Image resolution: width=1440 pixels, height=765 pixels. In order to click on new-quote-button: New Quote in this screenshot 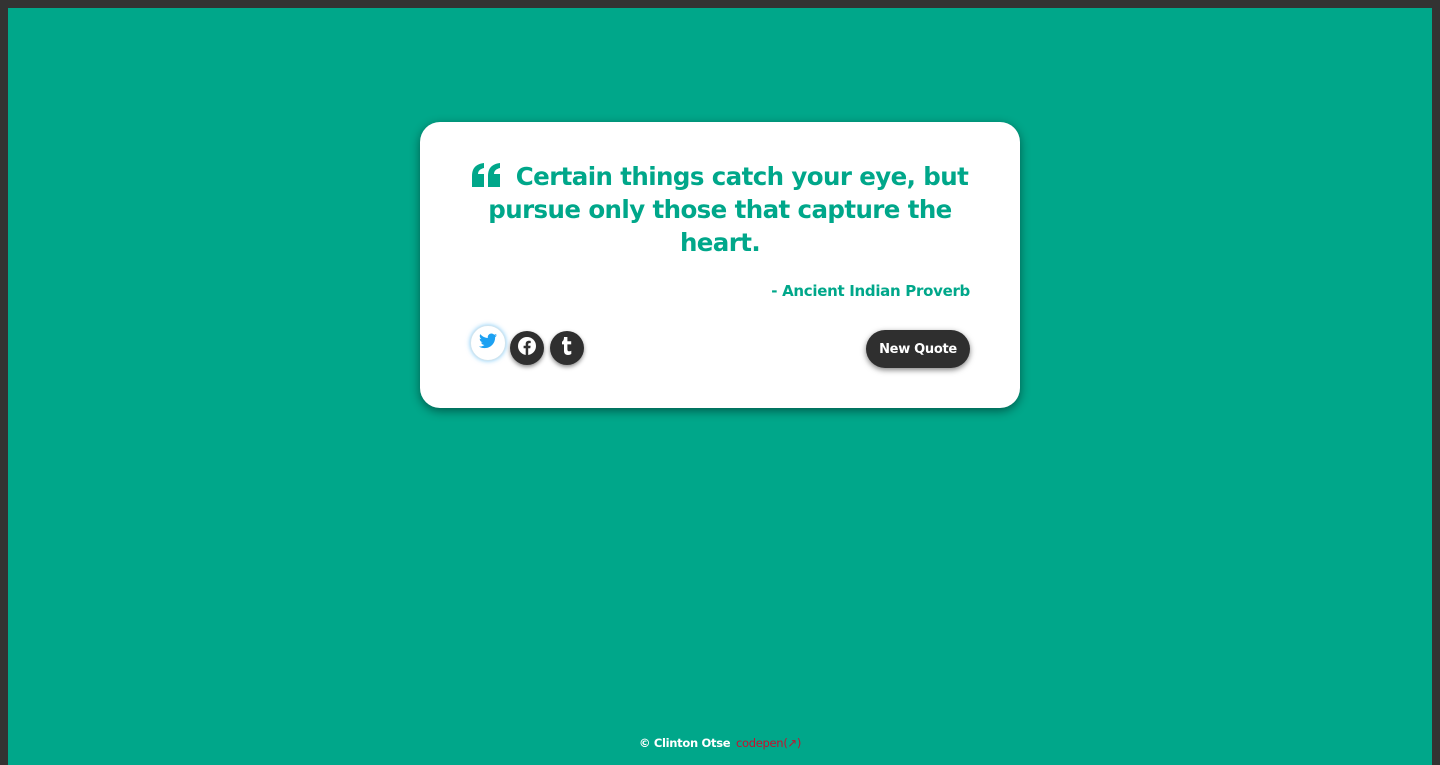, I will do `click(918, 349)`.